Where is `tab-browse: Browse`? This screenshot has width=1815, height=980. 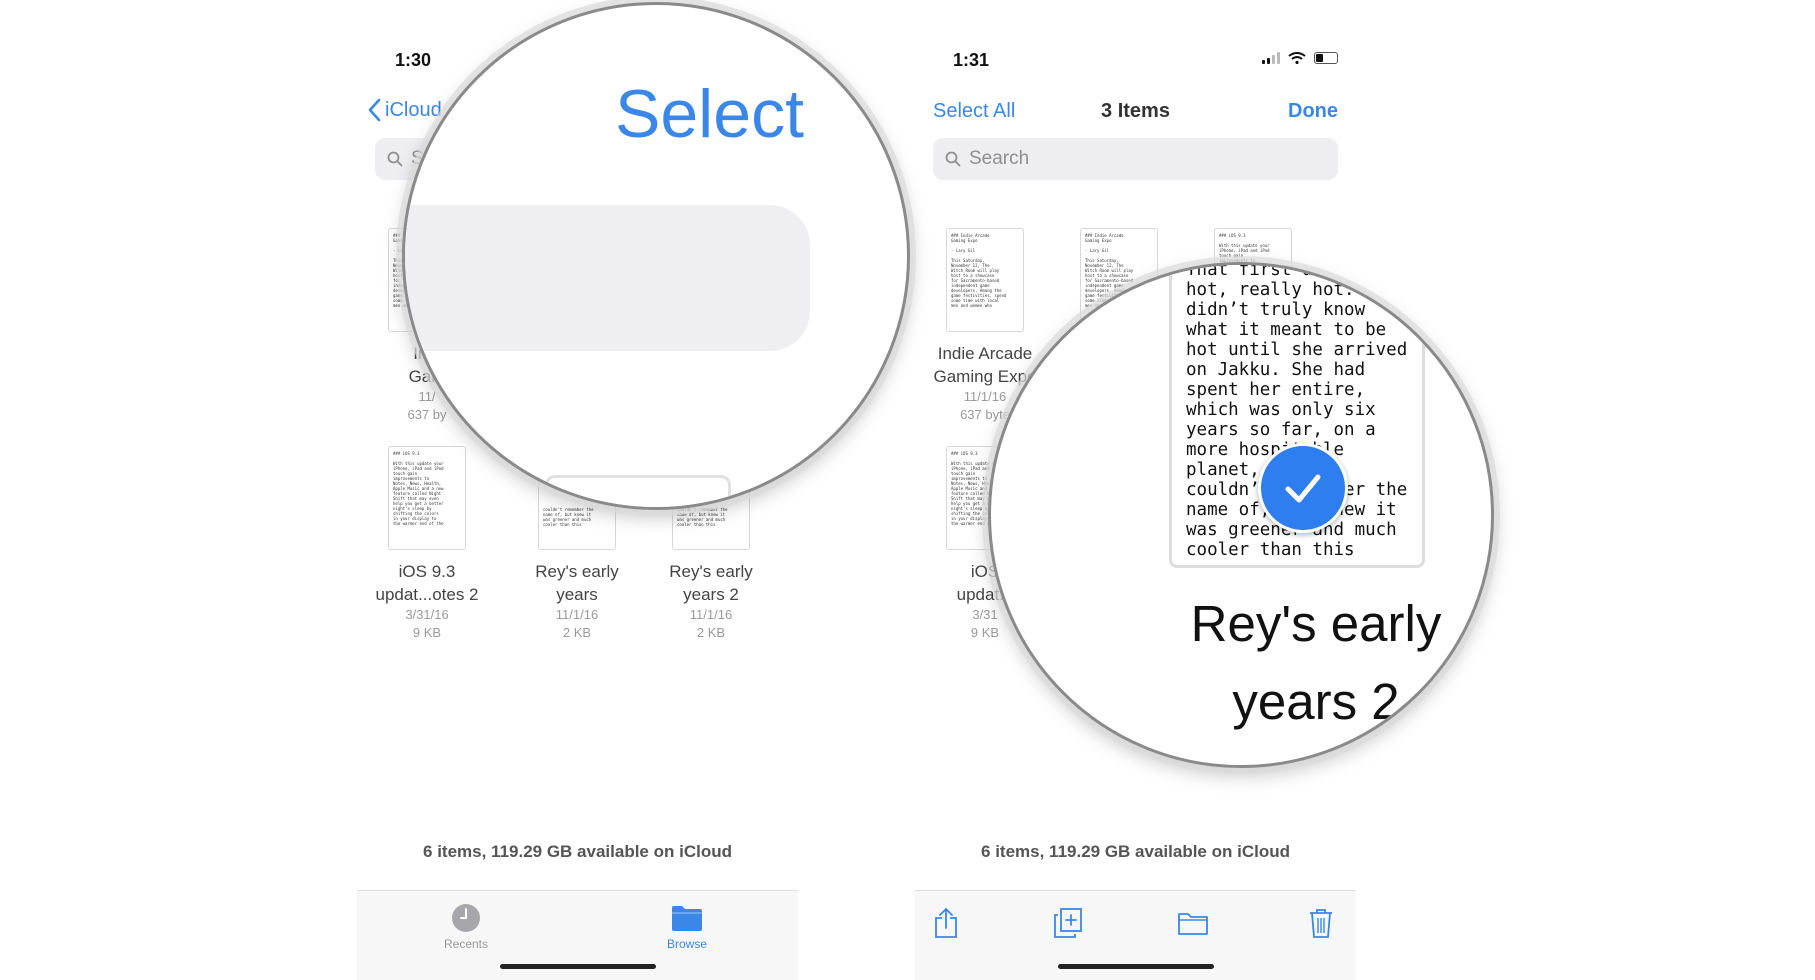
tab-browse: Browse is located at coordinates (687, 927).